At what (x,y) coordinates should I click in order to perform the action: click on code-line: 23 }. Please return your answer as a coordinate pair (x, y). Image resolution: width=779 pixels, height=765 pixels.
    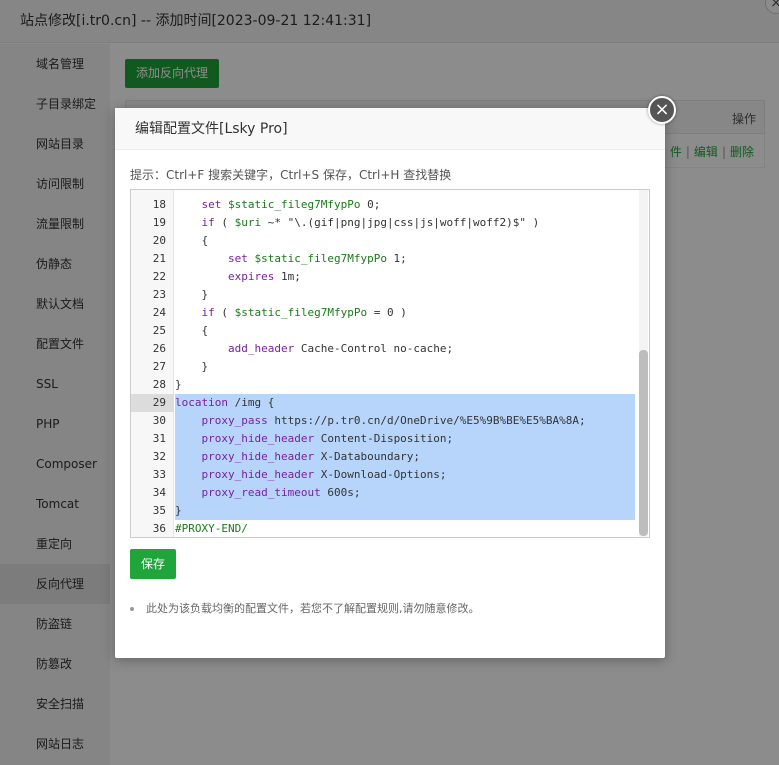
    Looking at the image, I should click on (383, 295).